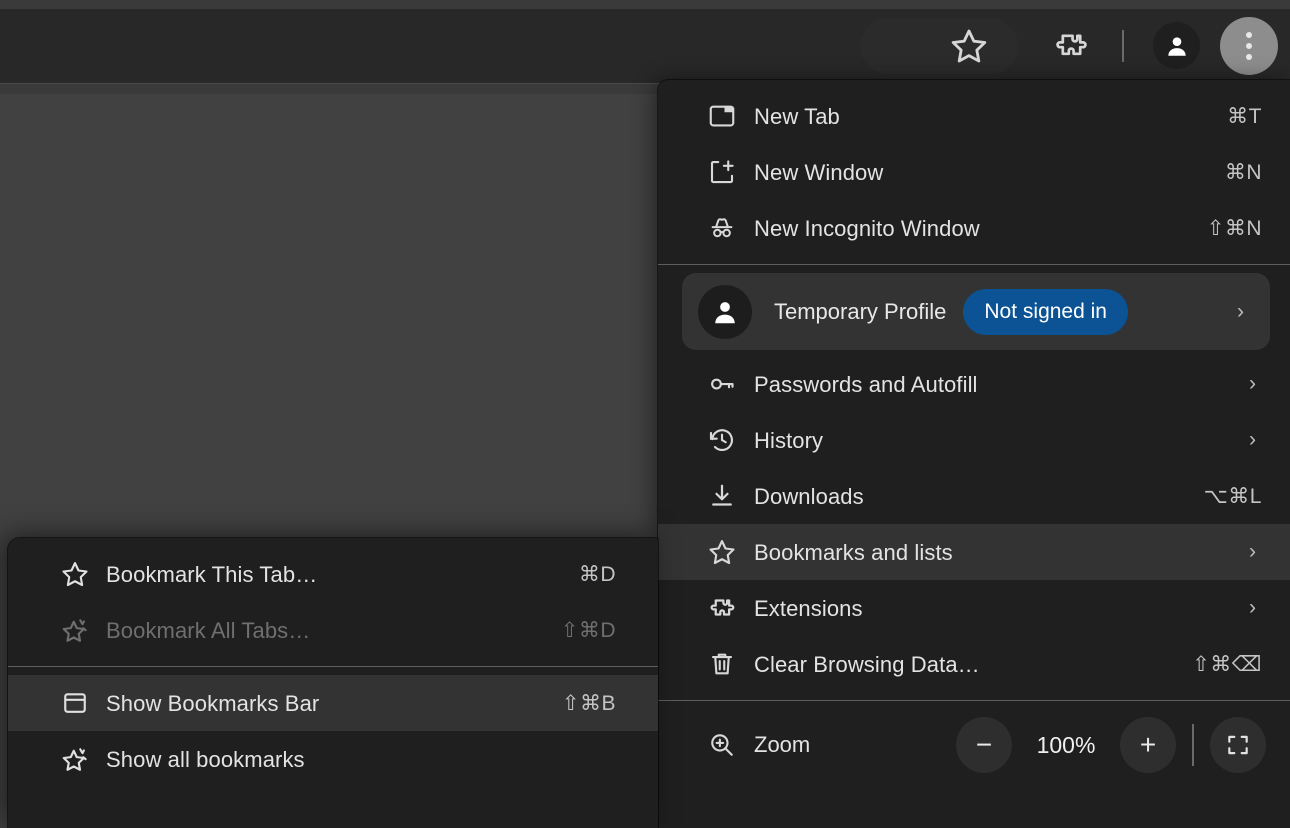 Image resolution: width=1290 pixels, height=828 pixels. I want to click on three-dot-glyph, so click(1249, 46).